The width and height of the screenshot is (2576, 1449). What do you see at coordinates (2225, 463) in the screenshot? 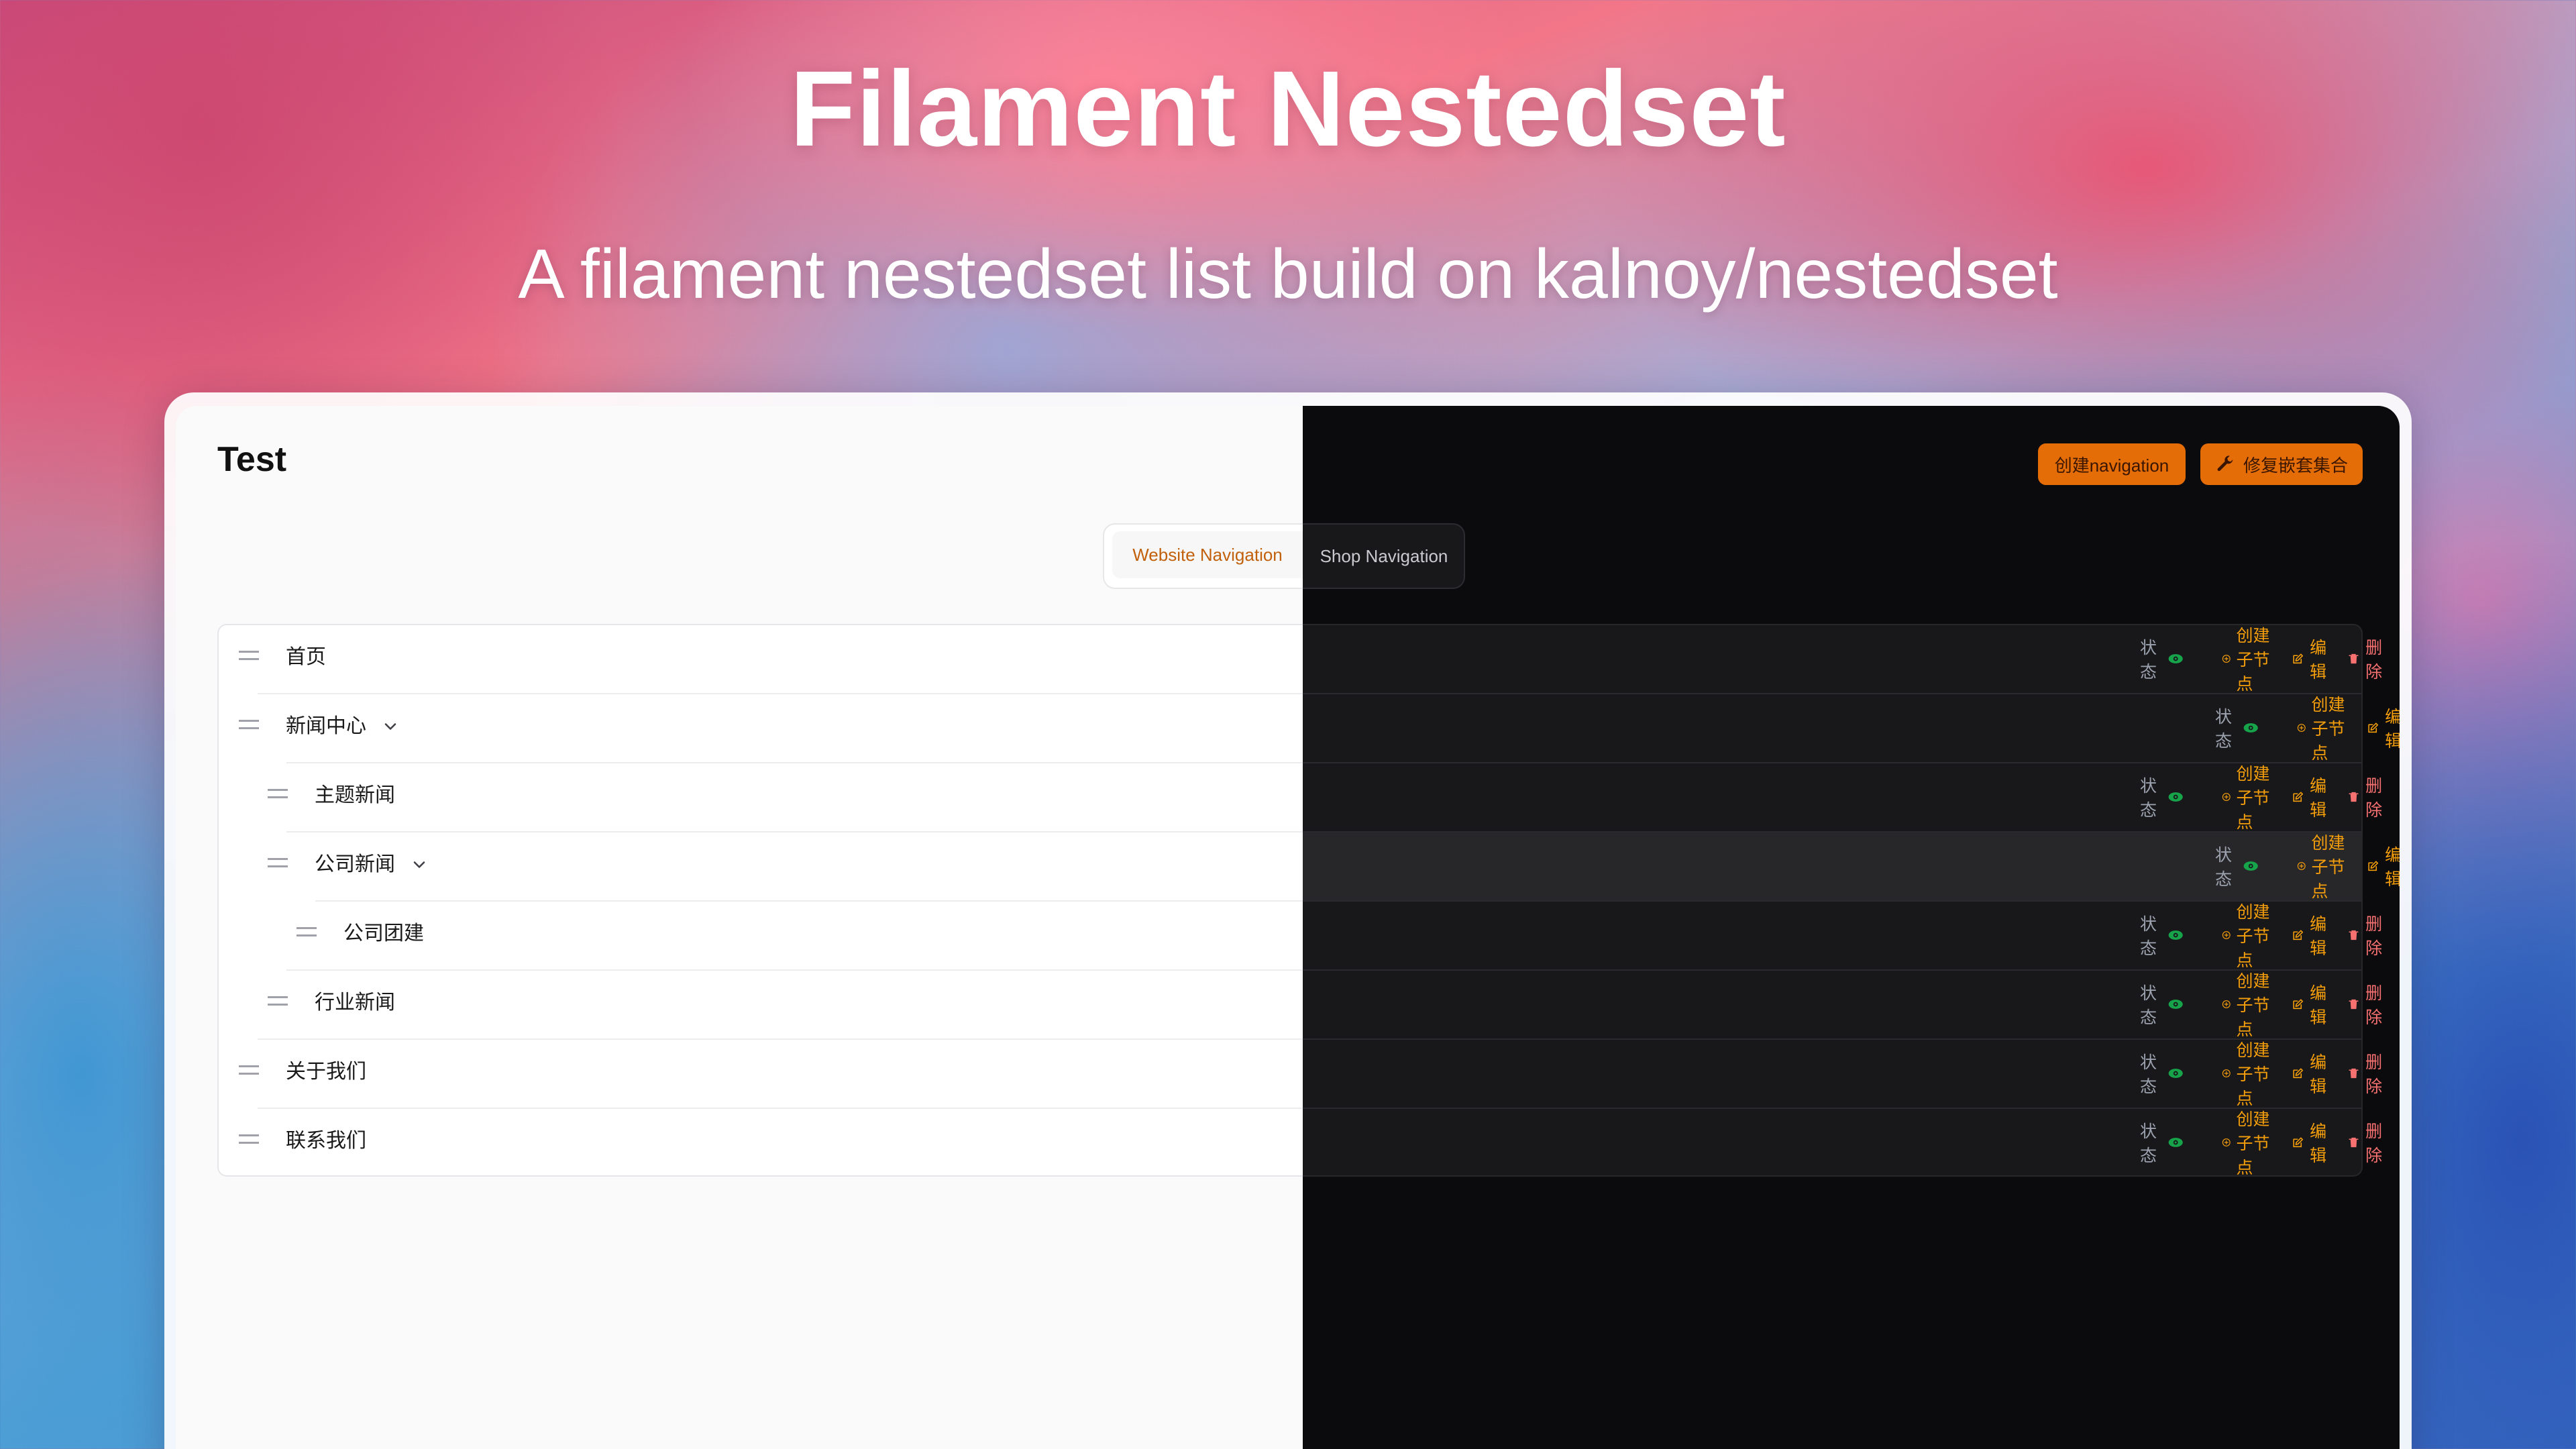
I see `wrench-icon` at bounding box center [2225, 463].